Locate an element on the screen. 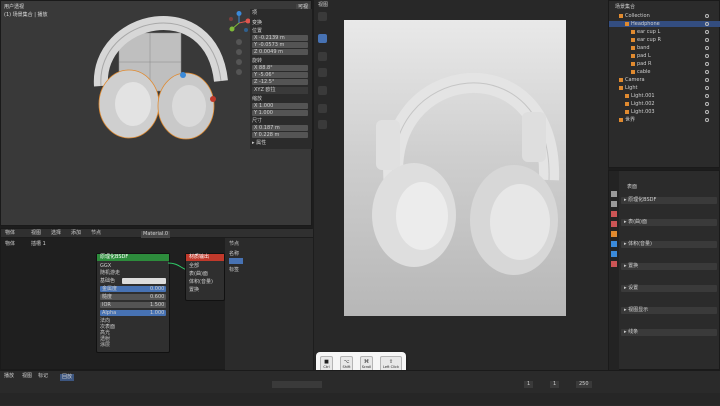 This screenshot has height=406, width=720. rot-z: Z -12.5° is located at coordinates (264, 82).